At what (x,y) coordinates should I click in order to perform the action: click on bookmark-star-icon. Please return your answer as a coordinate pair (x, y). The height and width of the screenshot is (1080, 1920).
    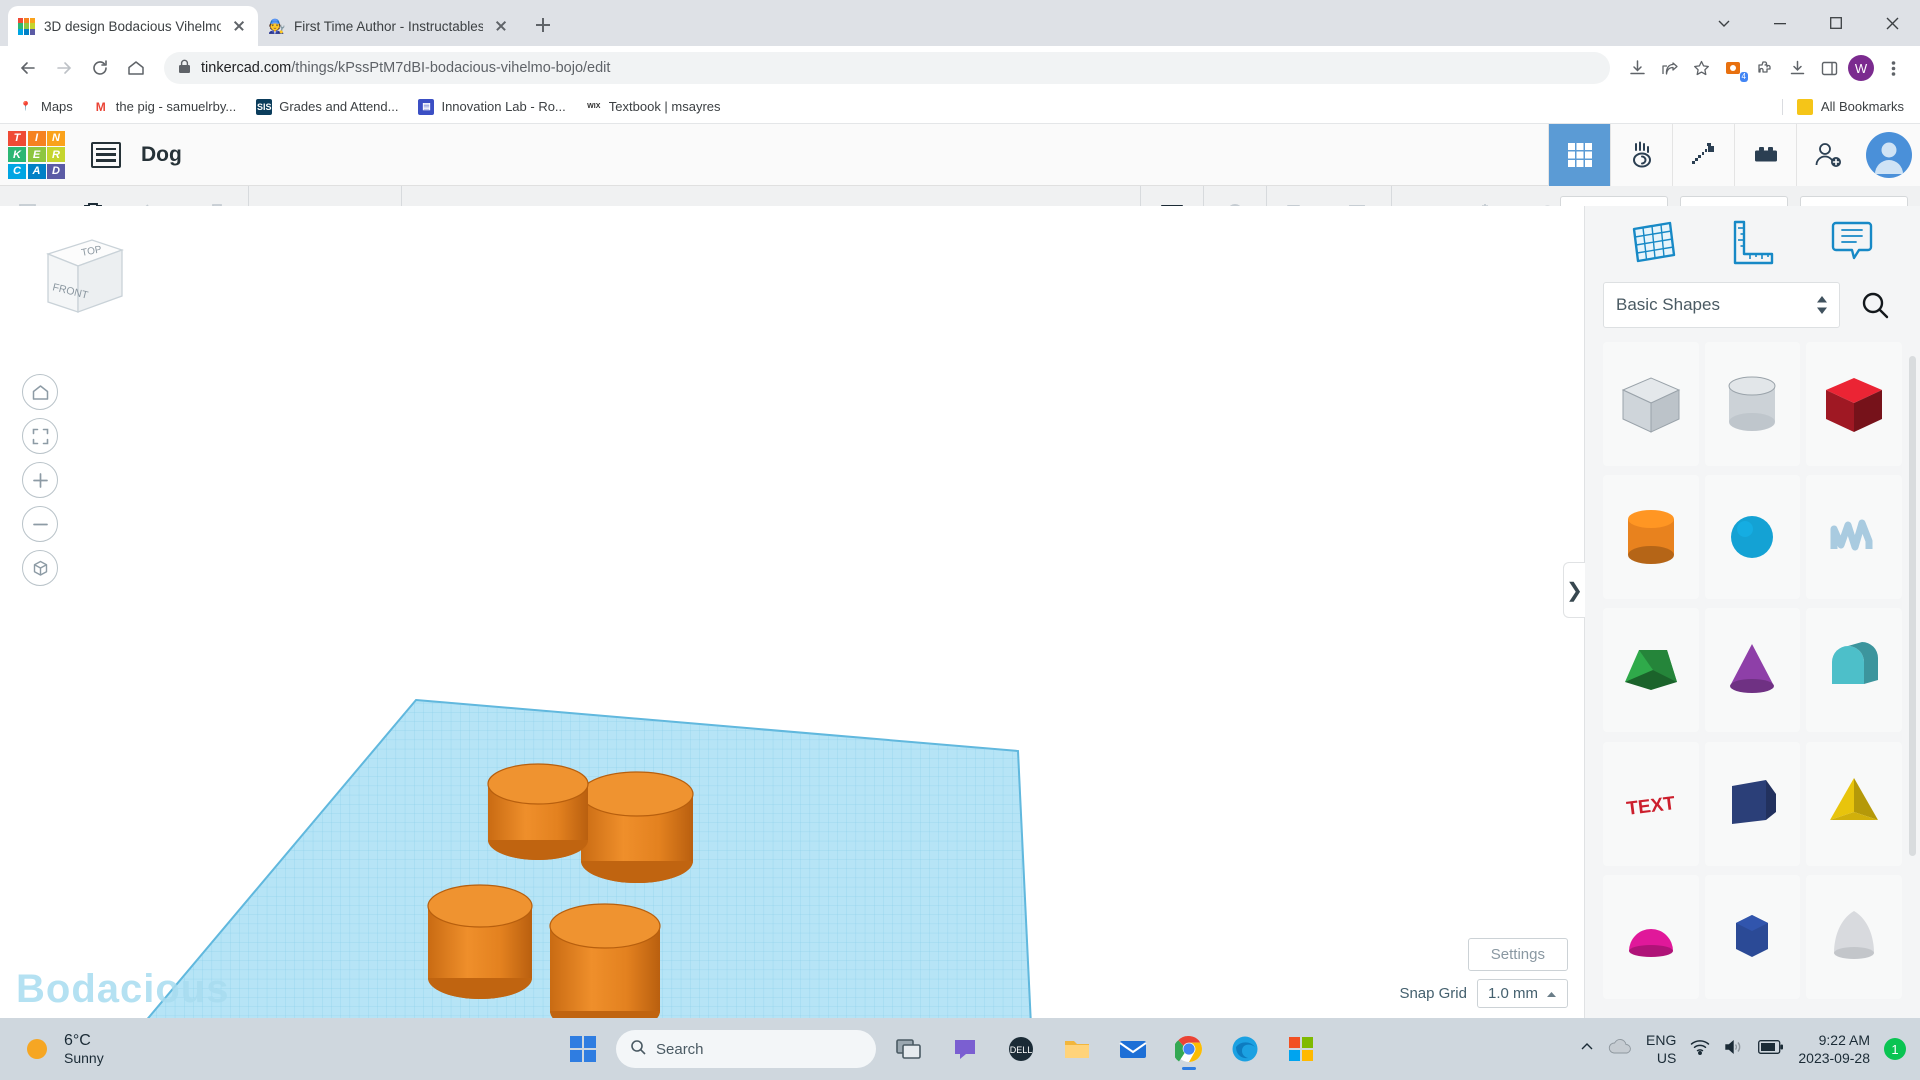
    Looking at the image, I should click on (1701, 68).